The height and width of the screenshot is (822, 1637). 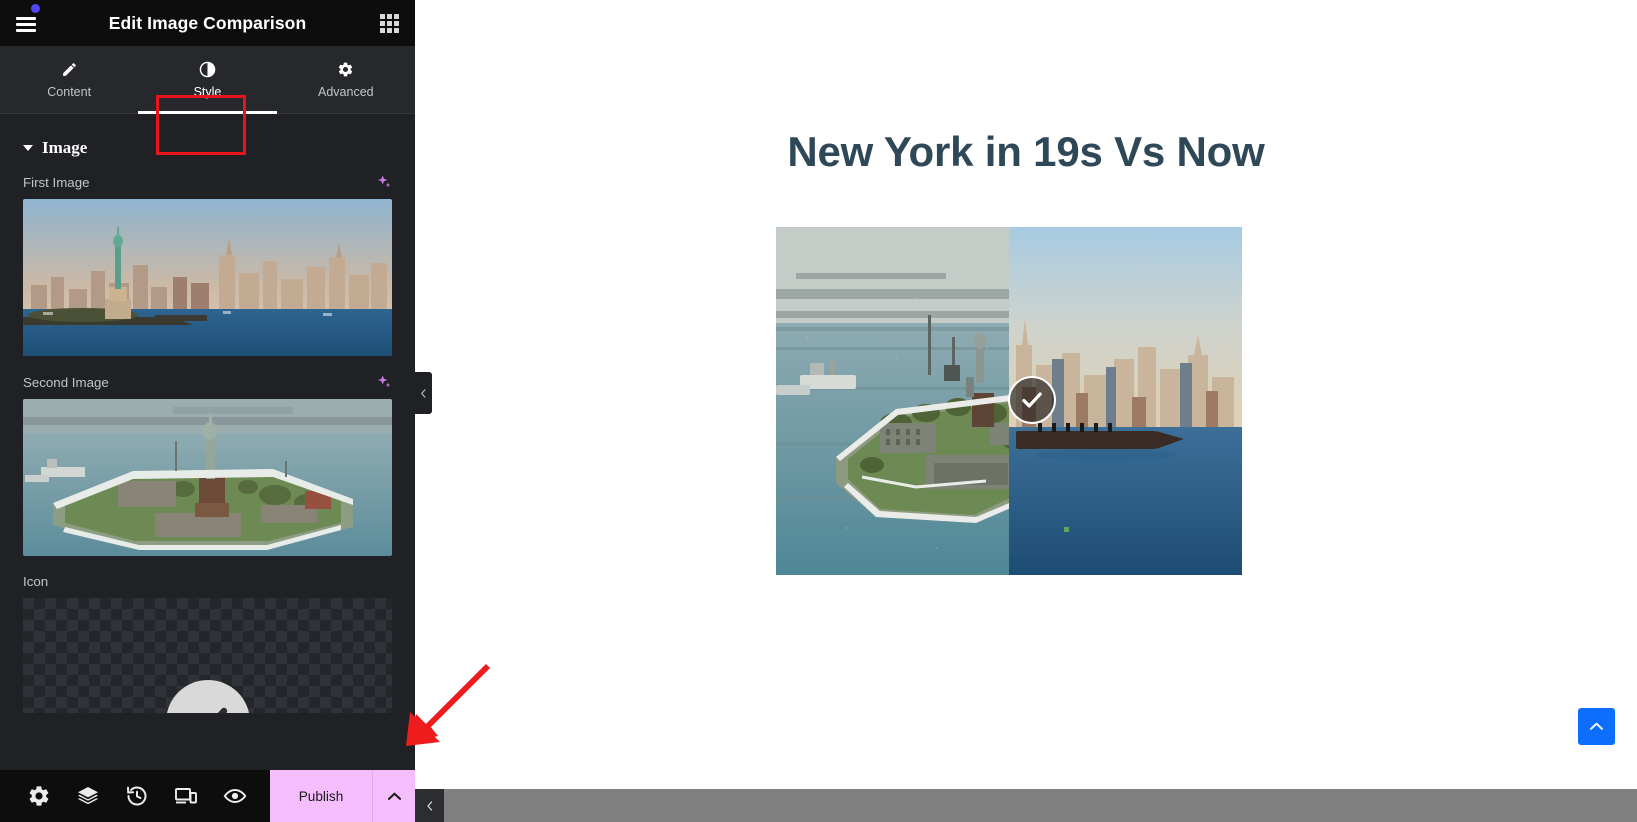 I want to click on layers-icon, so click(x=88, y=796).